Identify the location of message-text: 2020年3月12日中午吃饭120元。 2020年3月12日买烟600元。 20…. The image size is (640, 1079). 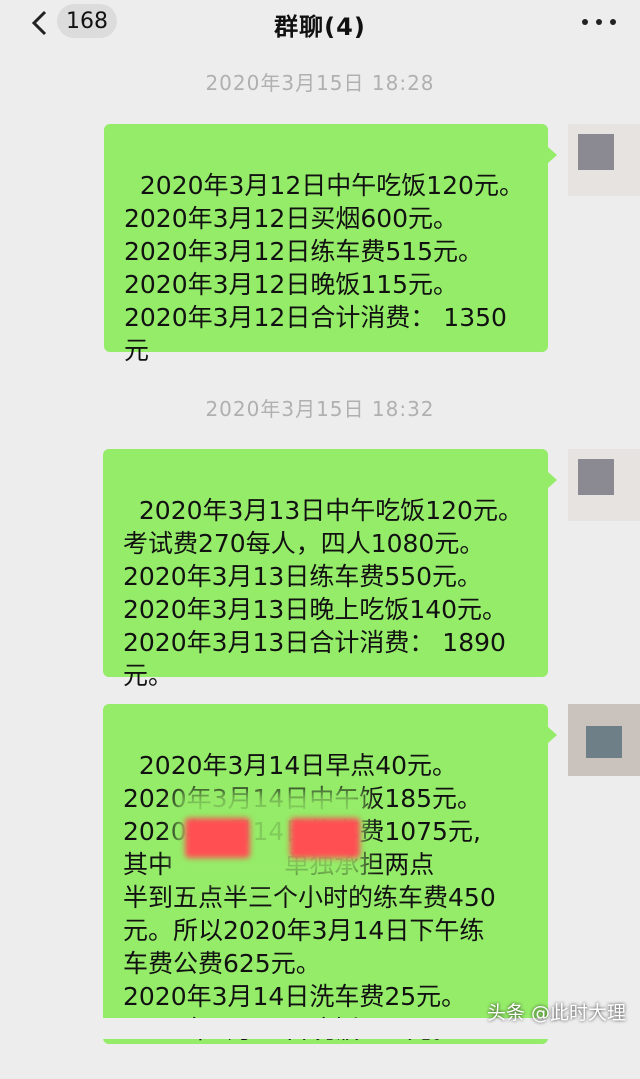
(324, 268).